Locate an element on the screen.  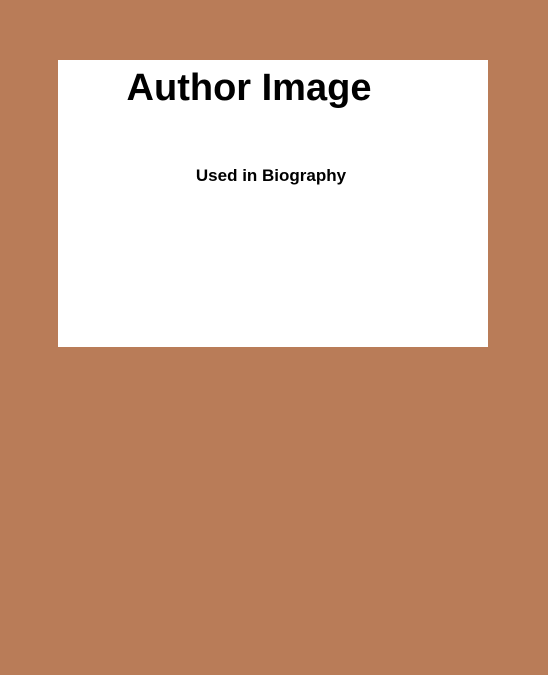
placeholder-subtitle: Used in Biography is located at coordinates (271, 175).